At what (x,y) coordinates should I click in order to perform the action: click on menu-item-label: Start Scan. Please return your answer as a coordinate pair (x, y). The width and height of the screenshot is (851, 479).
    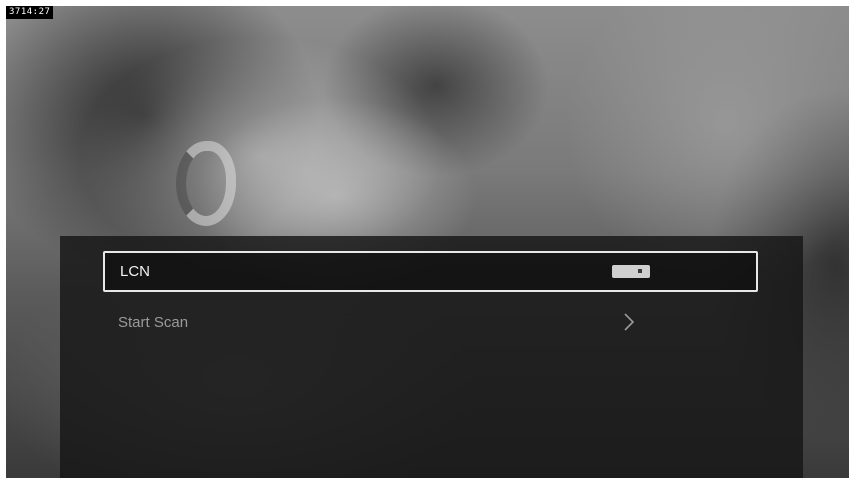
    Looking at the image, I should click on (153, 322).